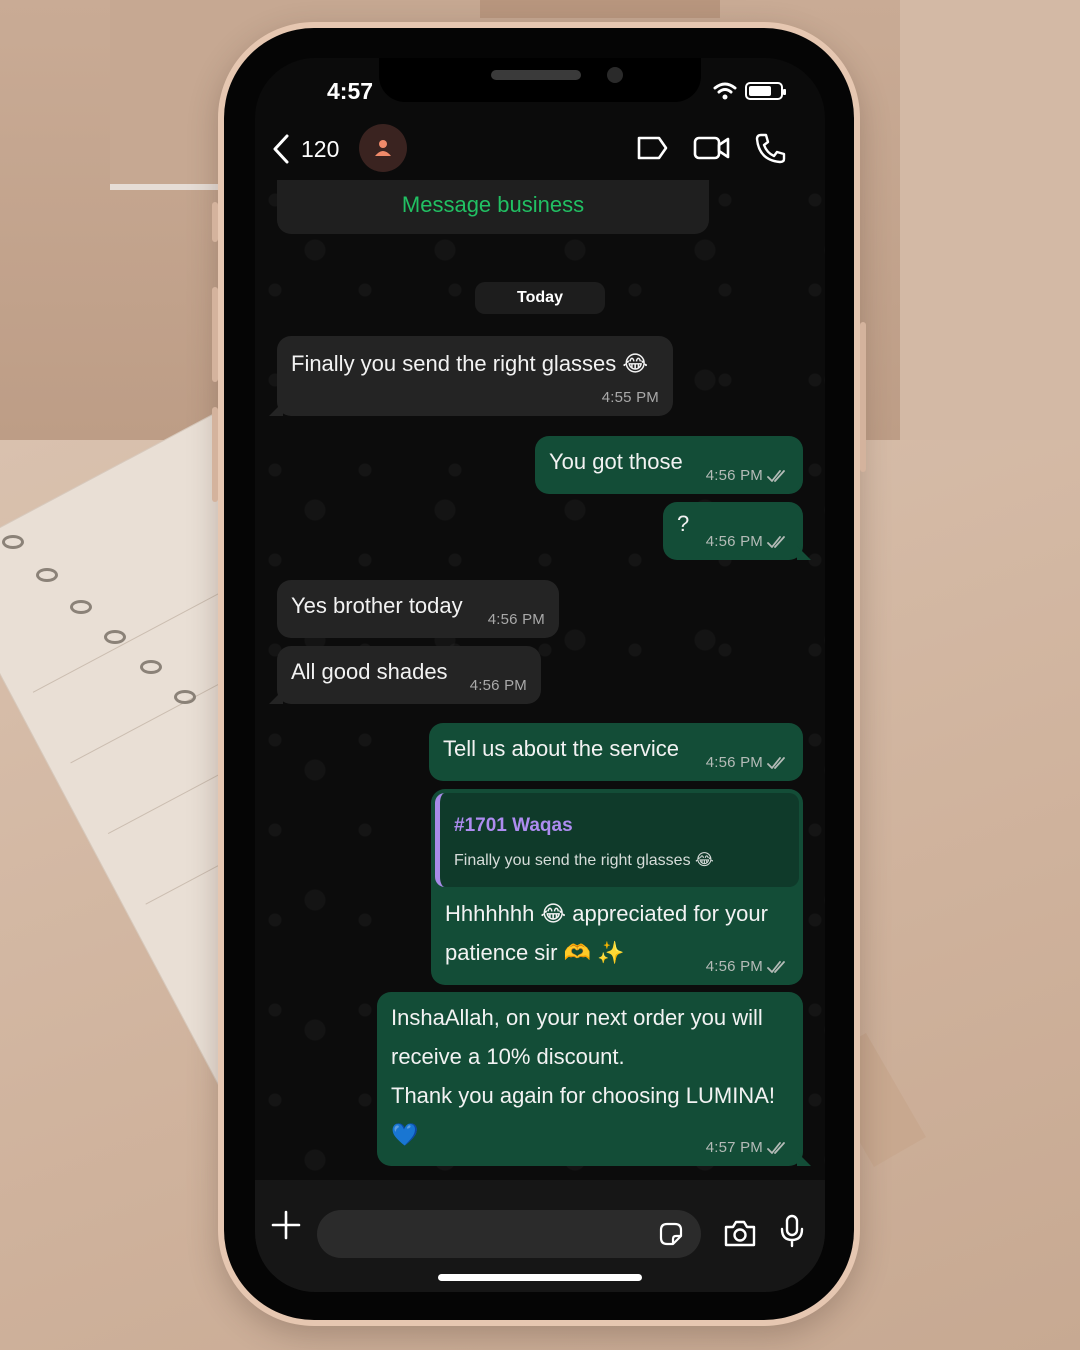 Image resolution: width=1080 pixels, height=1350 pixels. Describe the element at coordinates (725, 91) in the screenshot. I see `wifi-icon` at that location.